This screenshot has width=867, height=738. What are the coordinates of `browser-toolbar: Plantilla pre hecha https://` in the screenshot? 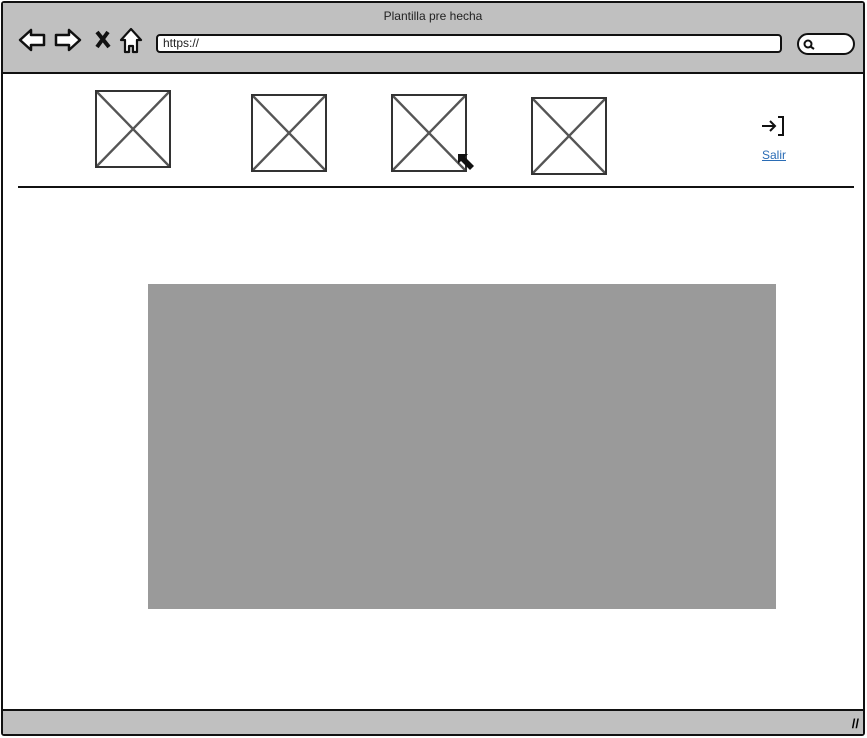 It's located at (433, 38).